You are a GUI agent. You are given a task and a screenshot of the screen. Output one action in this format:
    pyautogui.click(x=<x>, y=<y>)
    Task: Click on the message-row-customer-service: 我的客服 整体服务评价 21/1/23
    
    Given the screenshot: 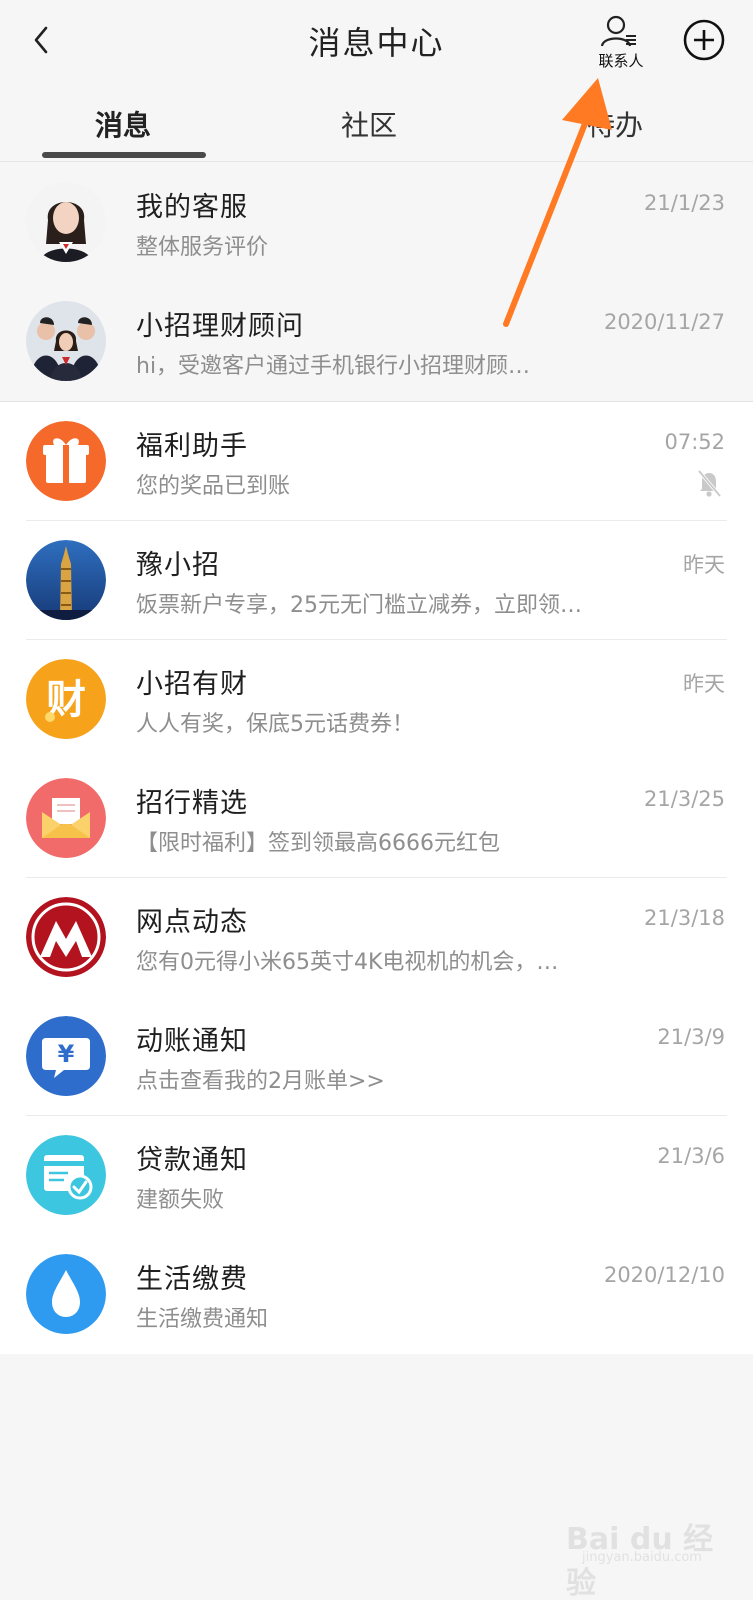 What is the action you would take?
    pyautogui.click(x=376, y=222)
    